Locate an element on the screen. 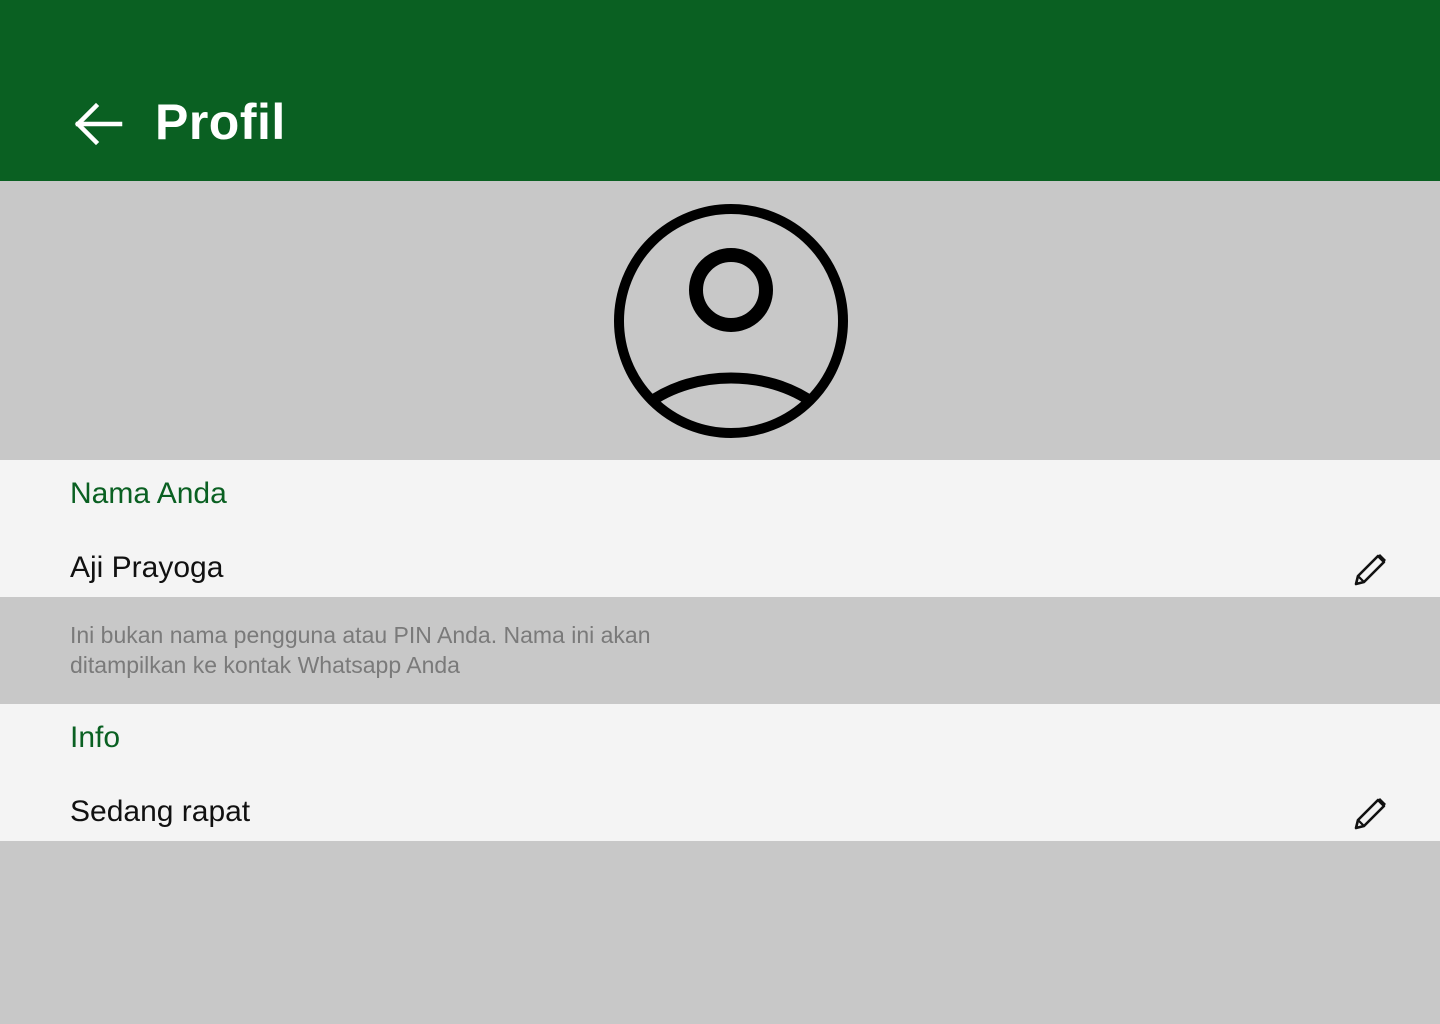 The image size is (1440, 1024). edit-info-button is located at coordinates (1370, 814).